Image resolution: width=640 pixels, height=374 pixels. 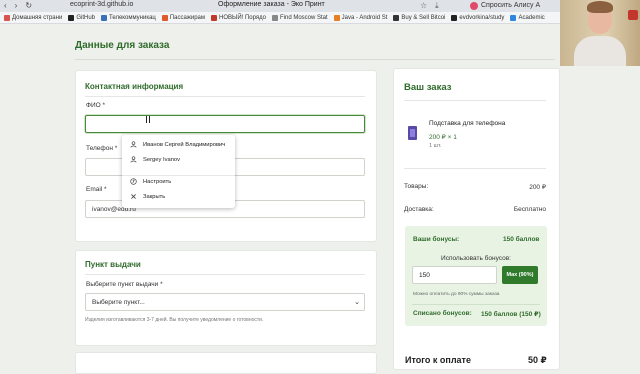 I want to click on bookmark-item: GitHub, so click(x=81, y=17).